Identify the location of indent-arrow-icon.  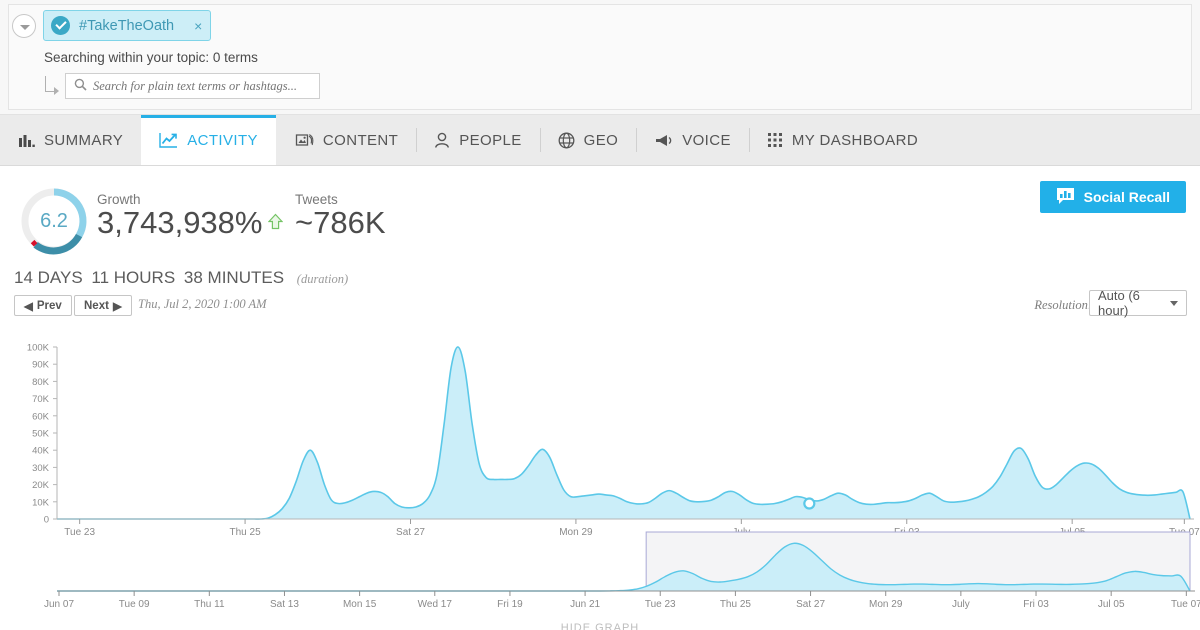
(52, 85).